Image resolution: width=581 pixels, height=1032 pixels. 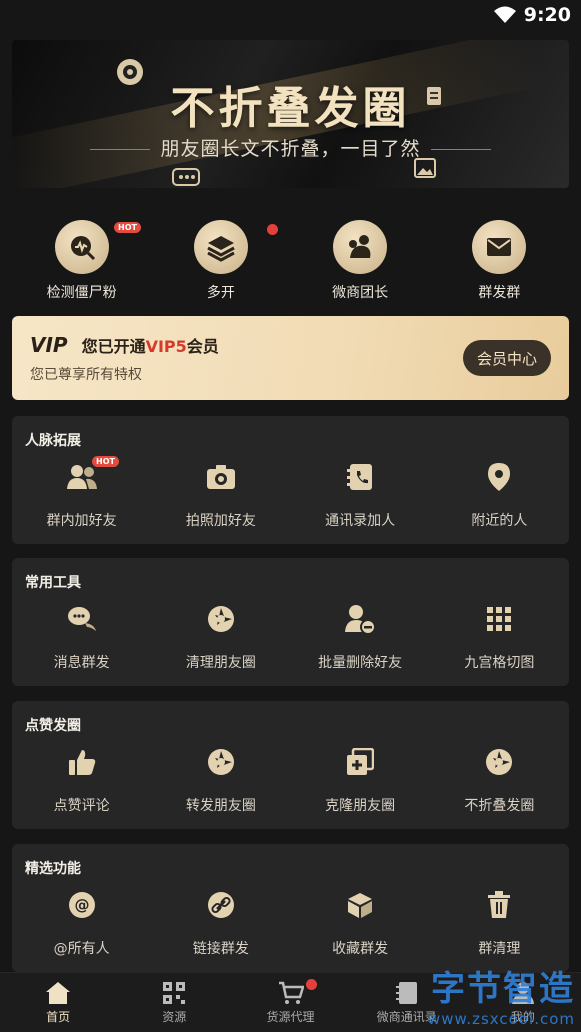 I want to click on clone-icon, so click(x=360, y=762).